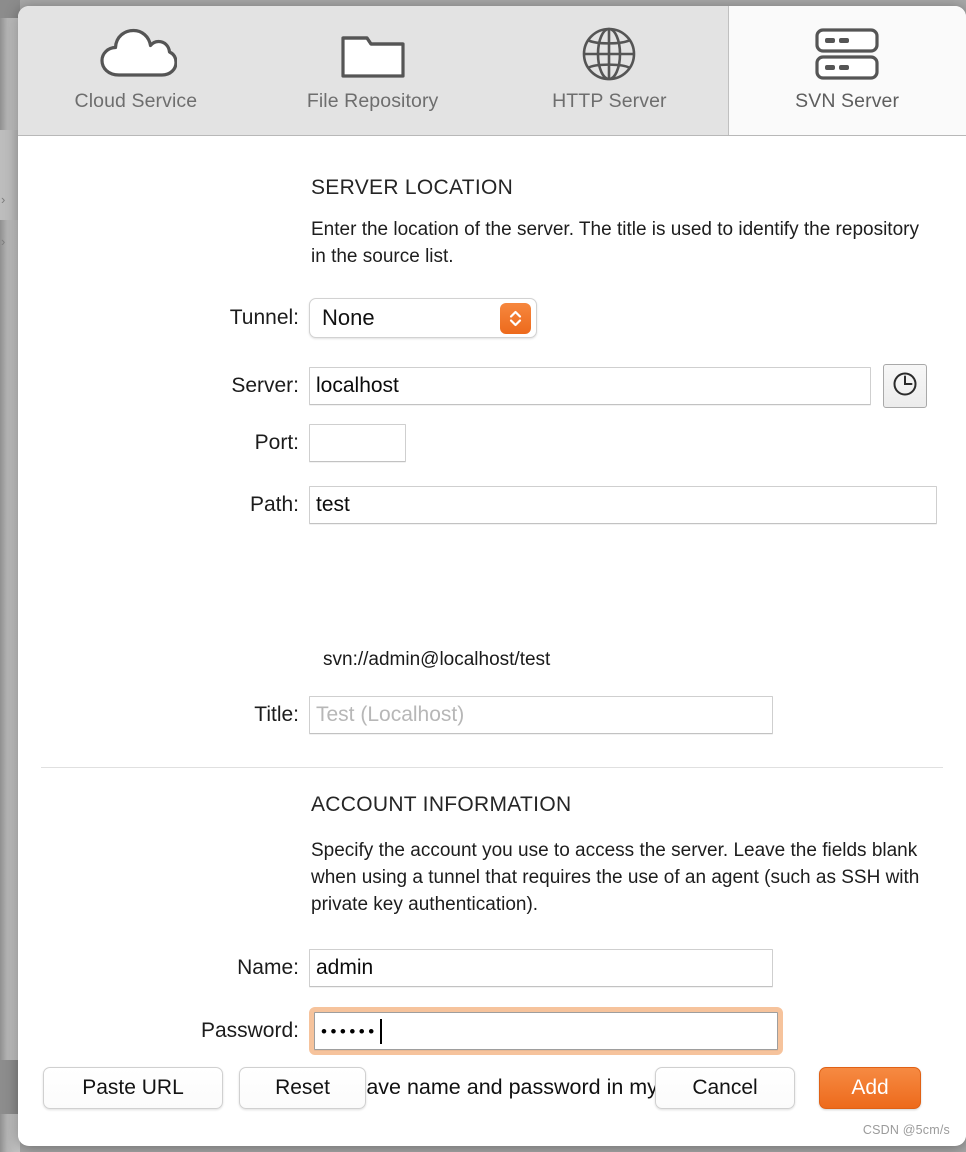  What do you see at coordinates (227, 443) in the screenshot?
I see `port-row: Port:` at bounding box center [227, 443].